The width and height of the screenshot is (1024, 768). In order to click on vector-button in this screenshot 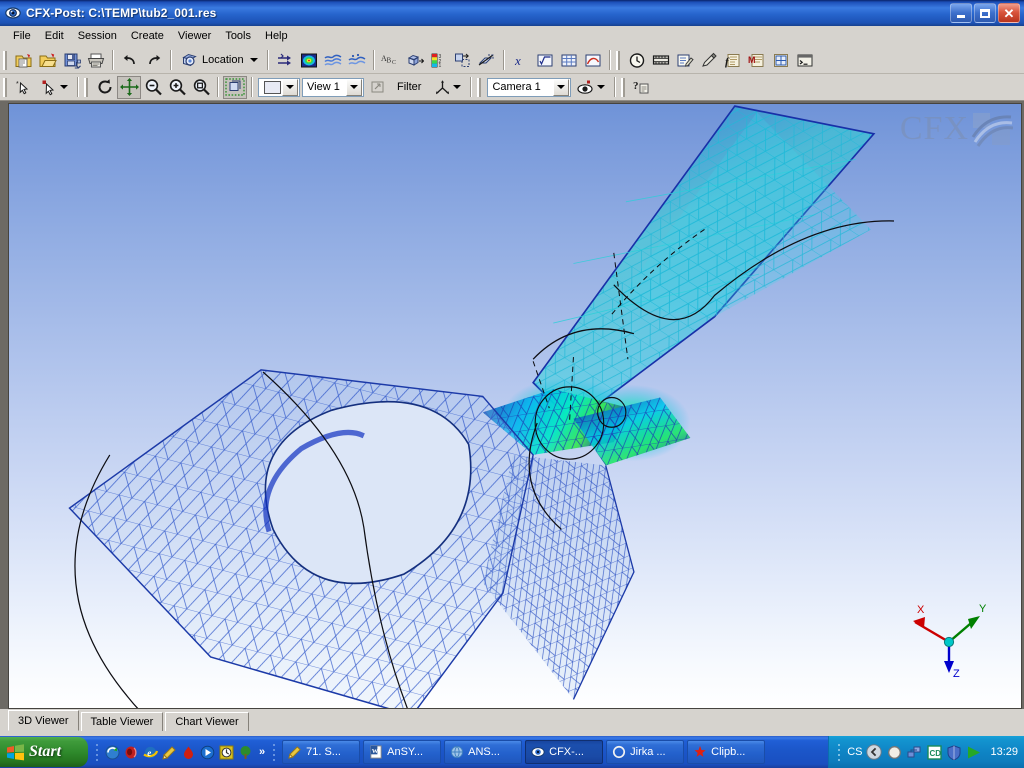, I will do `click(285, 60)`.